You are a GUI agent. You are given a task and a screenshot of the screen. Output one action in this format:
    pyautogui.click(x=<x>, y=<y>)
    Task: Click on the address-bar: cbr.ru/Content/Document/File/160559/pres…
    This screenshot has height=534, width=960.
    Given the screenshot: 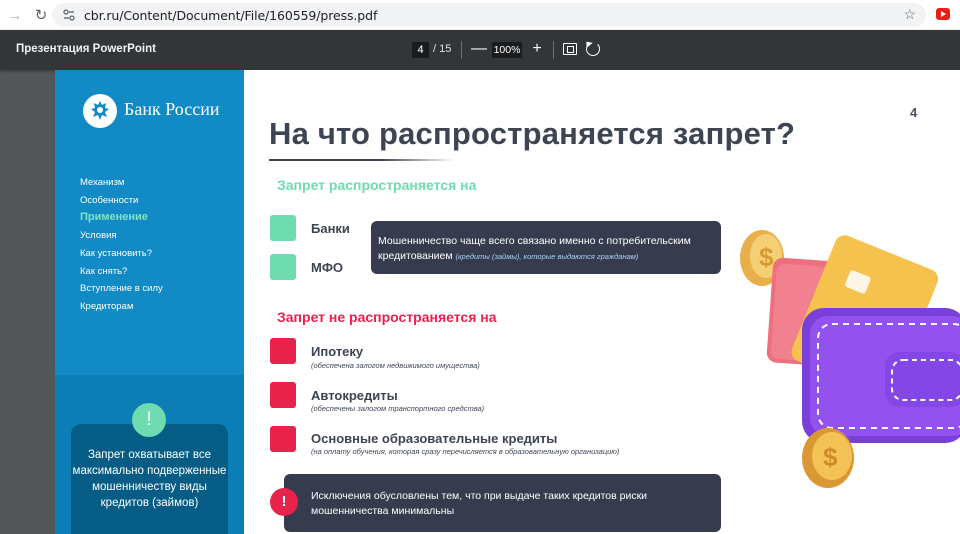 What is the action you would take?
    pyautogui.click(x=489, y=15)
    